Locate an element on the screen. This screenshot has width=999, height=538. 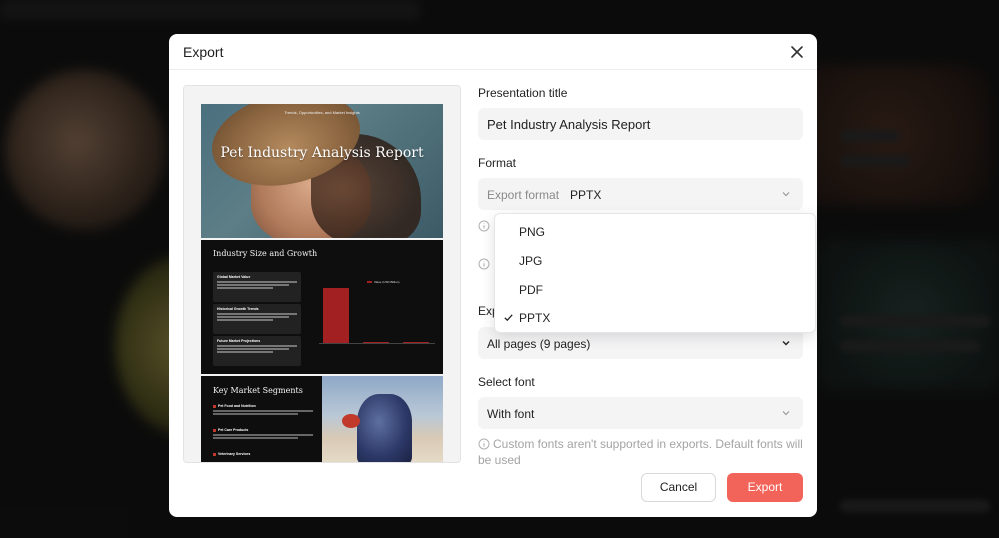
slide-list-item: Pet Care Products is located at coordinates (263, 434).